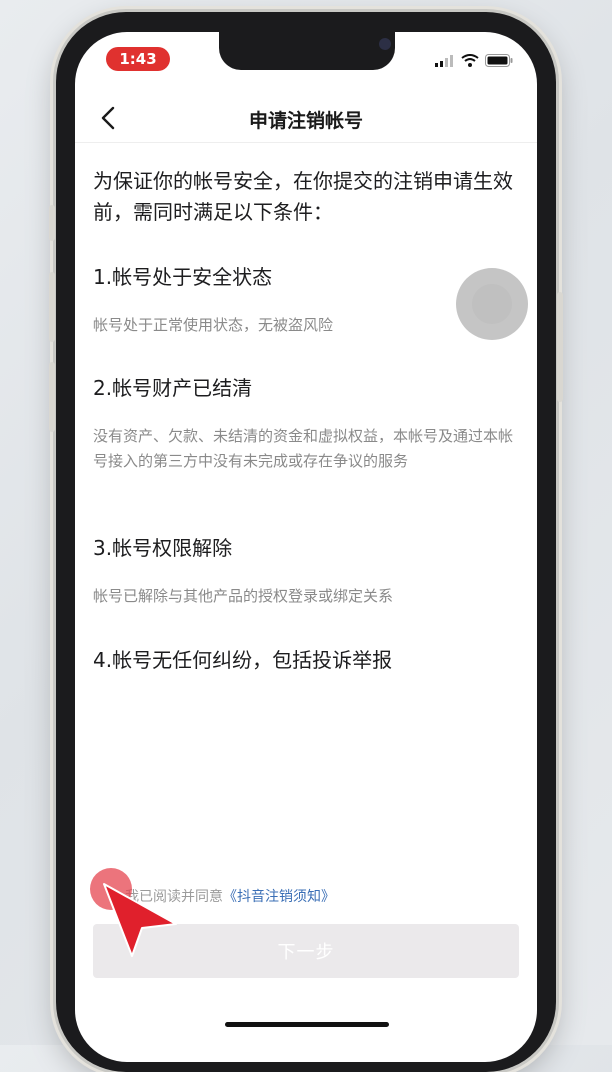 The height and width of the screenshot is (1072, 612). I want to click on notch, so click(307, 51).